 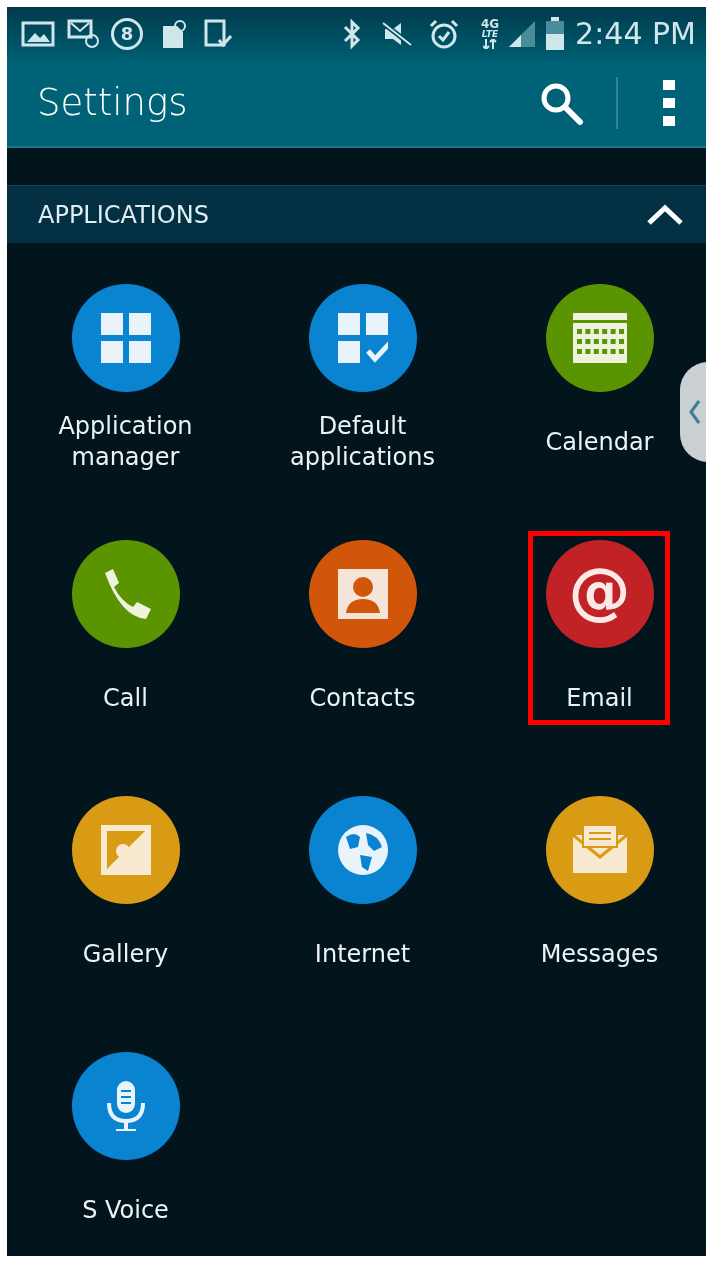 What do you see at coordinates (113, 103) in the screenshot?
I see `screen-title: Settings` at bounding box center [113, 103].